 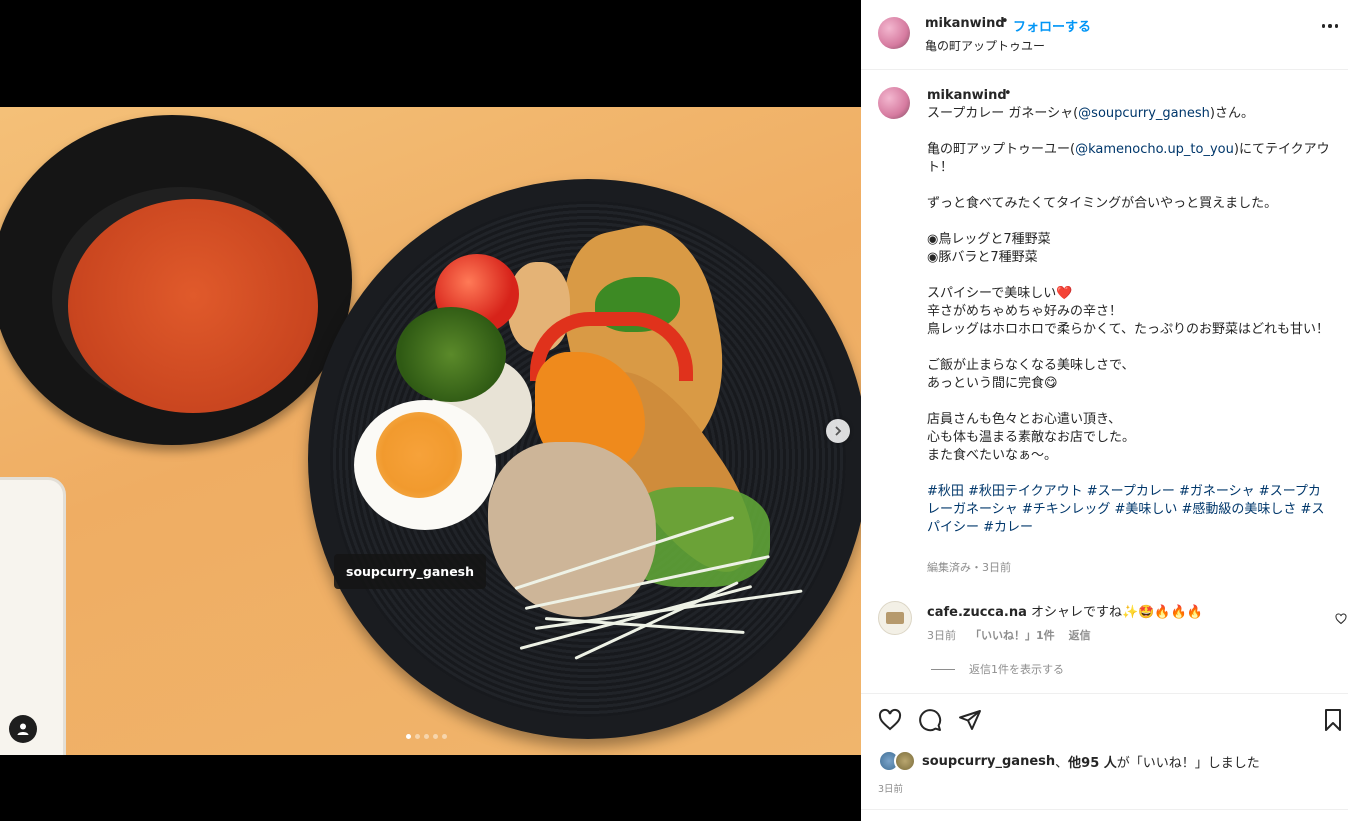 I want to click on commenter-username: cafe.zucca.na, so click(x=977, y=612).